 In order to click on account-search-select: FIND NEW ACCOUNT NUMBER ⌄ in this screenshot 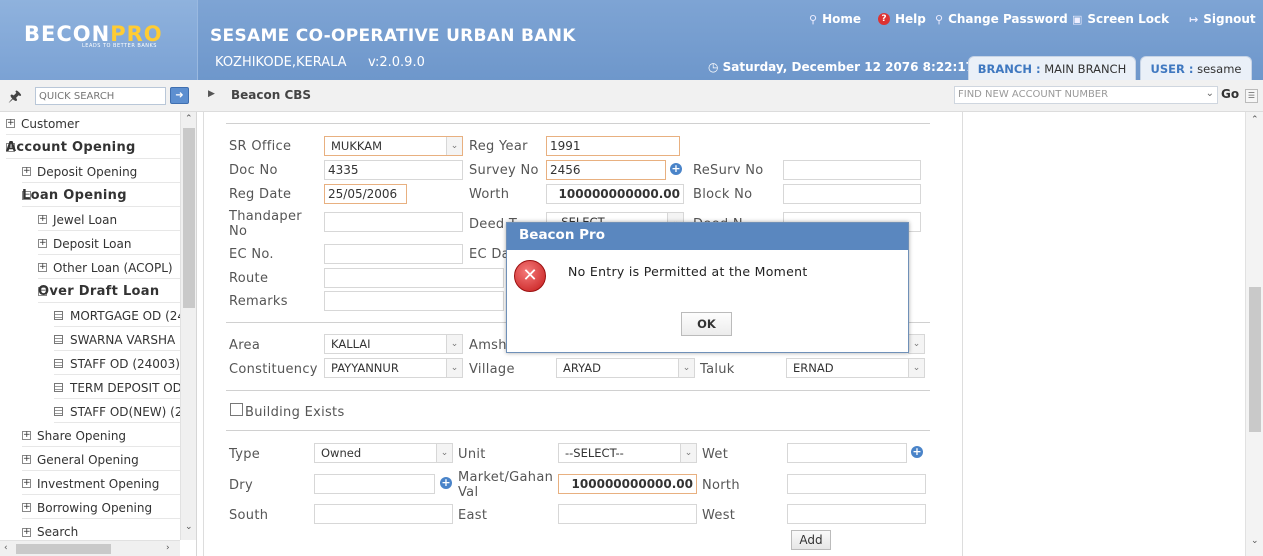, I will do `click(1086, 95)`.